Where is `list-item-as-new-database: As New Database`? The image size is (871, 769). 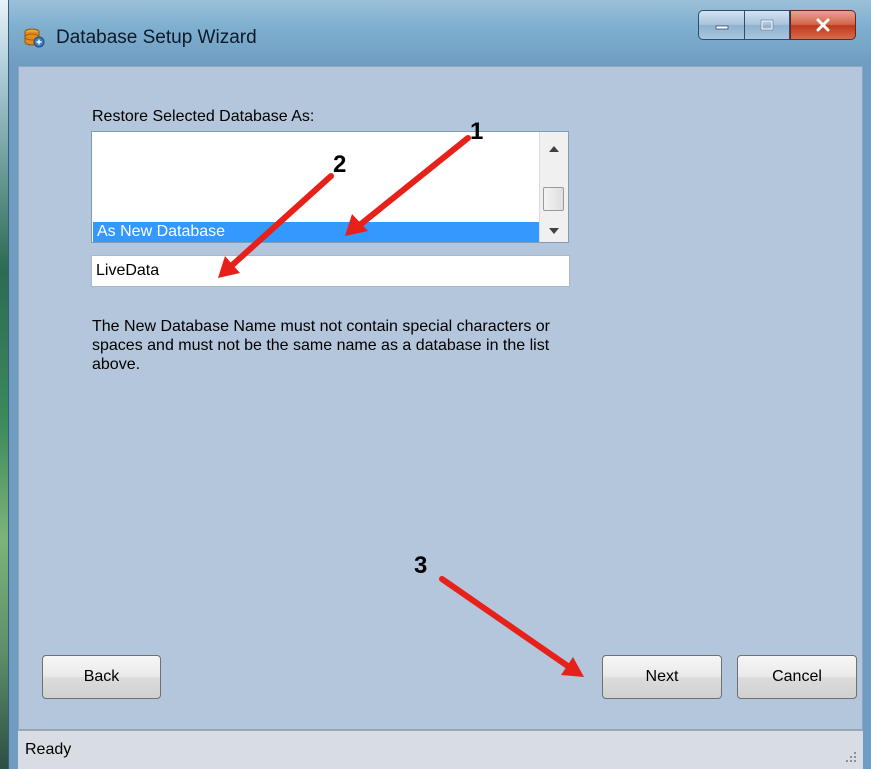
list-item-as-new-database: As New Database is located at coordinates (316, 232).